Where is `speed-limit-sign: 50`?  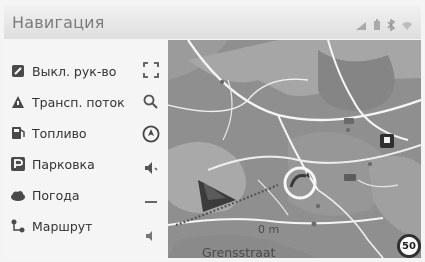
speed-limit-sign: 50 is located at coordinates (409, 246).